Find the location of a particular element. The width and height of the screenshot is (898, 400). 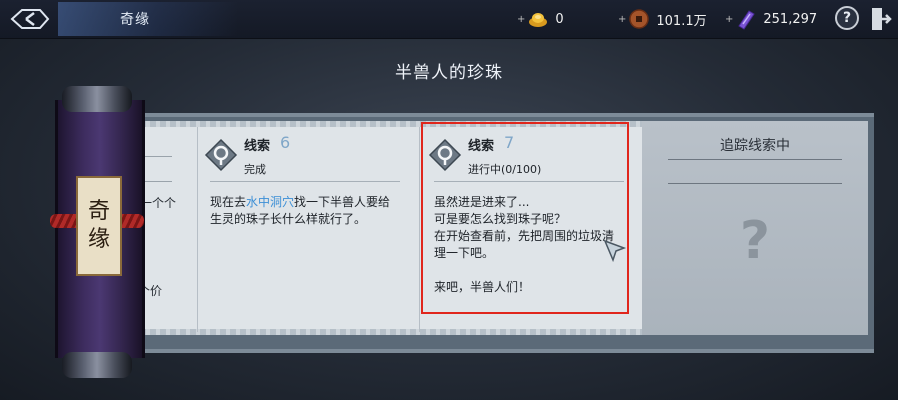

page-title: 半兽人的珍珠 is located at coordinates (449, 73).